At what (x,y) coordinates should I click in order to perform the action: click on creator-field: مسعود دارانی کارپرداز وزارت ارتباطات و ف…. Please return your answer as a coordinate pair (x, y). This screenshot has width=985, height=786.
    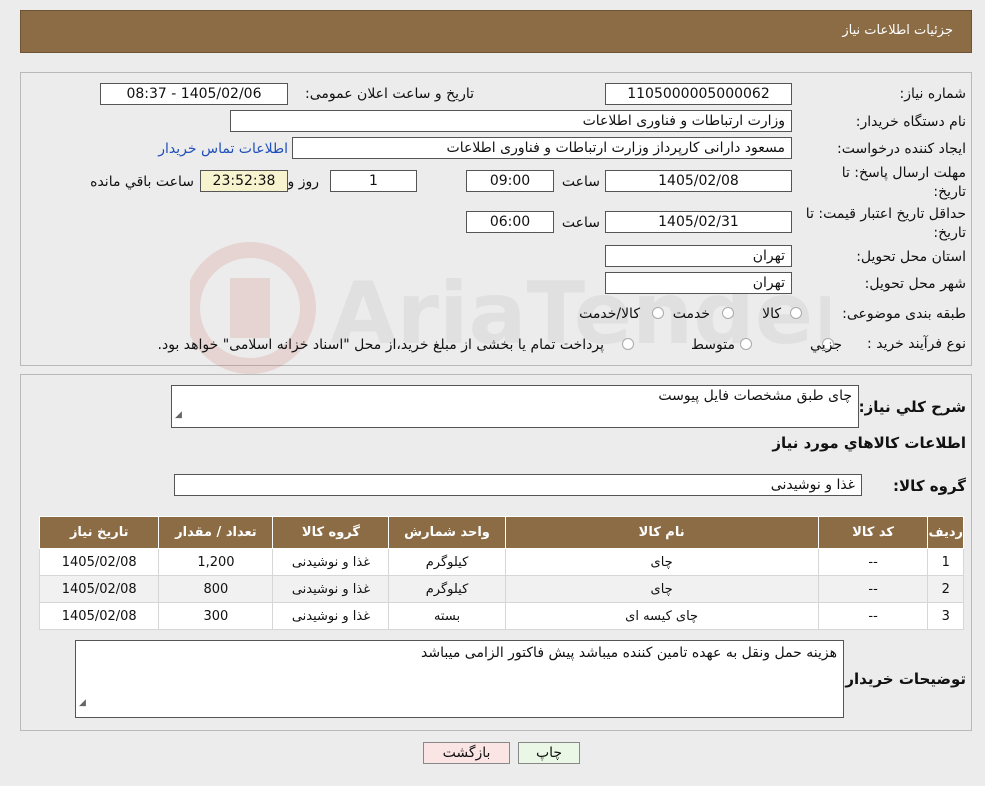
    Looking at the image, I should click on (542, 148).